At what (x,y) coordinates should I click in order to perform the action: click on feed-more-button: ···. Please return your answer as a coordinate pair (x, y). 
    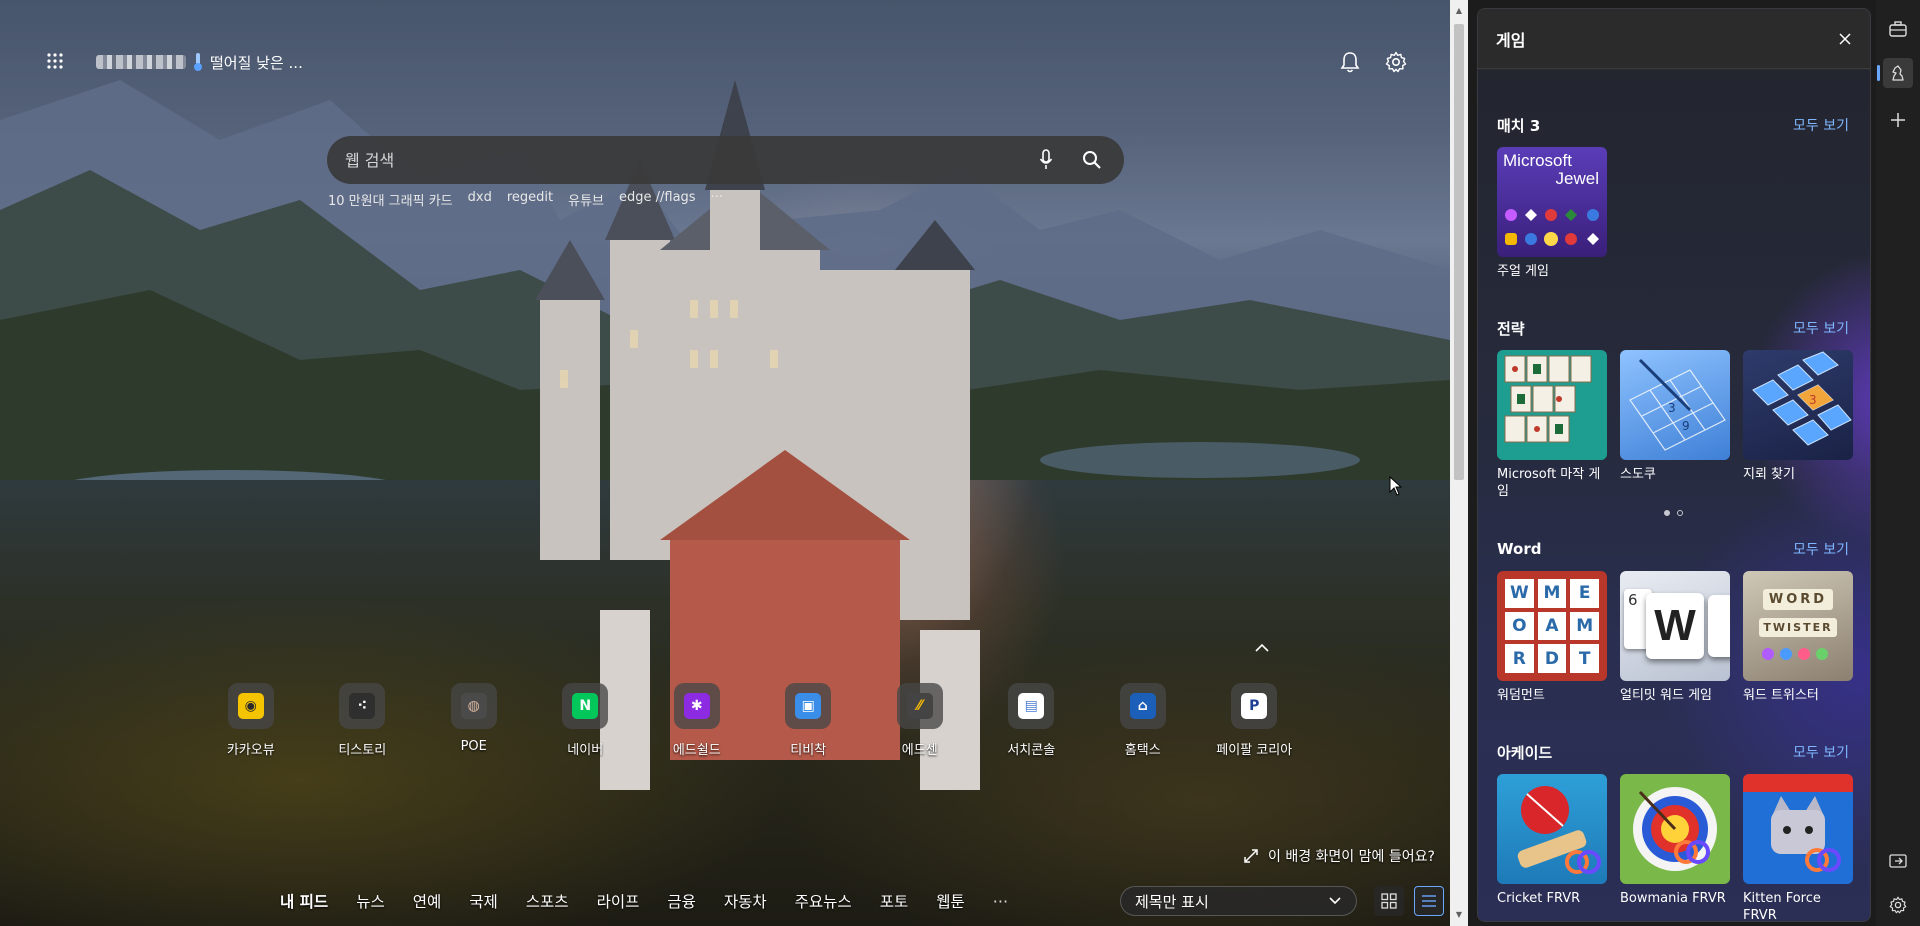
    Looking at the image, I should click on (1000, 901).